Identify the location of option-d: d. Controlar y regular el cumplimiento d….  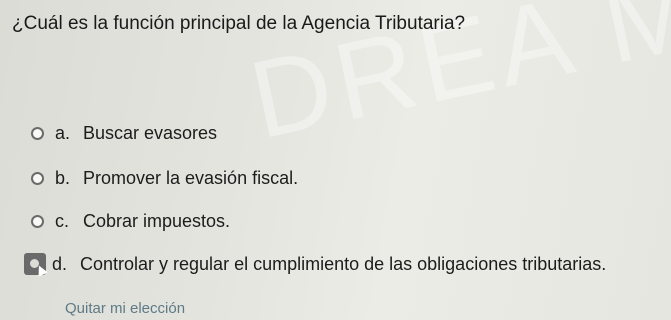
(315, 265).